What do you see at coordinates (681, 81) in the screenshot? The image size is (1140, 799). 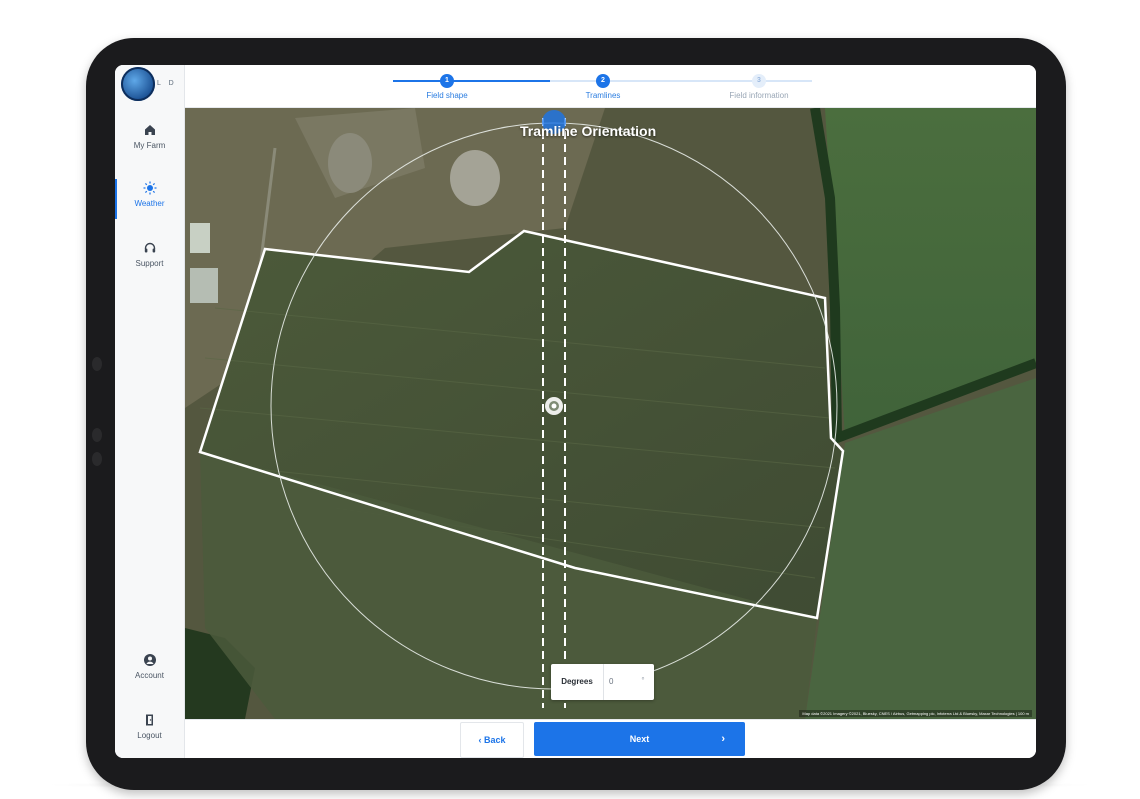 I see `stepper-remaining-line` at bounding box center [681, 81].